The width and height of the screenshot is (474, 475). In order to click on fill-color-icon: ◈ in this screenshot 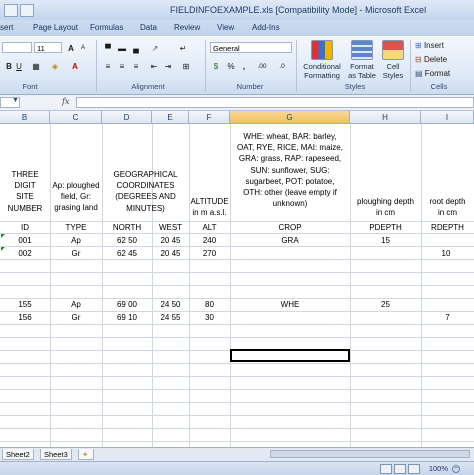, I will do `click(55, 65)`.